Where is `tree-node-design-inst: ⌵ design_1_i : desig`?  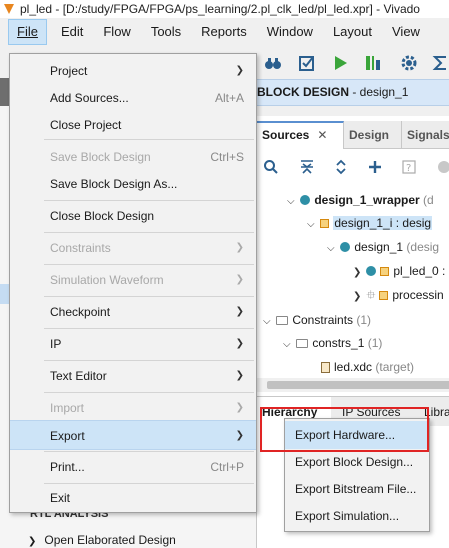
tree-node-design-inst: ⌵ design_1_i : desig is located at coordinates (370, 223).